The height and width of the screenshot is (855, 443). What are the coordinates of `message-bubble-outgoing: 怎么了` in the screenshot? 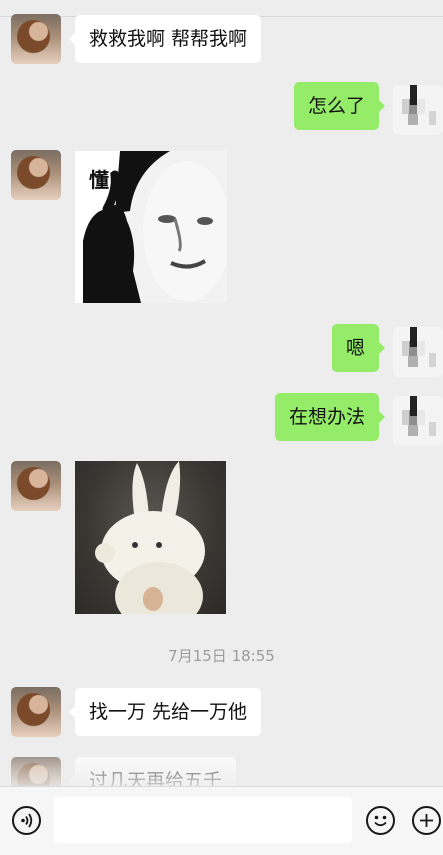 It's located at (339, 106).